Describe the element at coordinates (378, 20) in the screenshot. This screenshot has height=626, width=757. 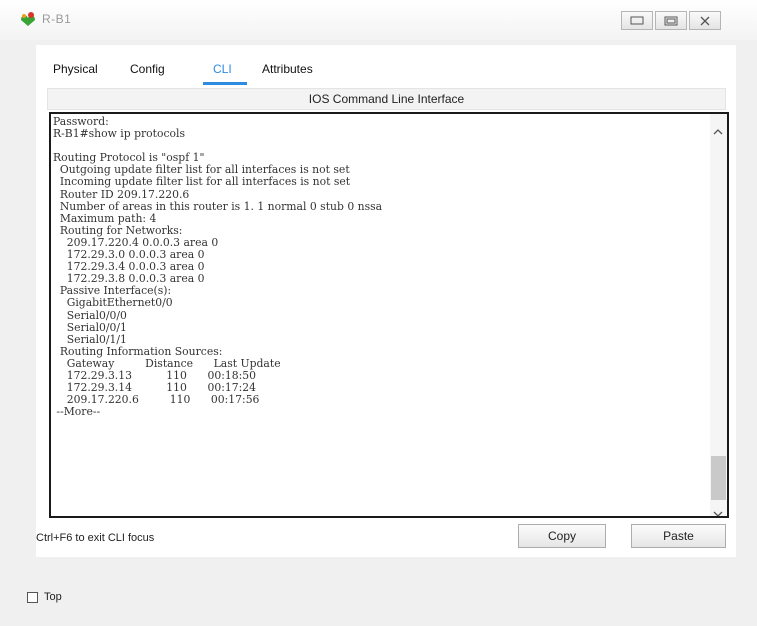
I see `title-bar: R-B1` at that location.